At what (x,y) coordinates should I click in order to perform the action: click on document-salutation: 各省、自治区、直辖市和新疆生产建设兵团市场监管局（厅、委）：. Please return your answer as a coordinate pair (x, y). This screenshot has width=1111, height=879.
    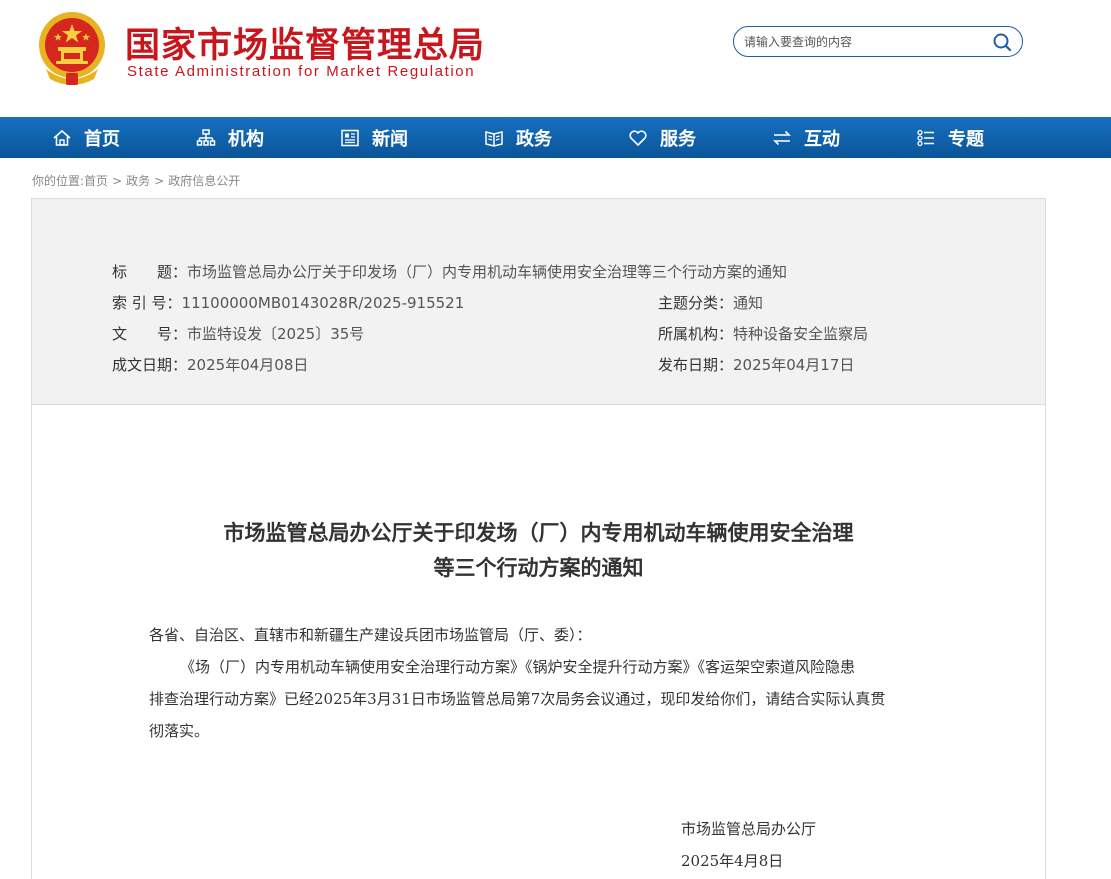
    Looking at the image, I should click on (370, 635).